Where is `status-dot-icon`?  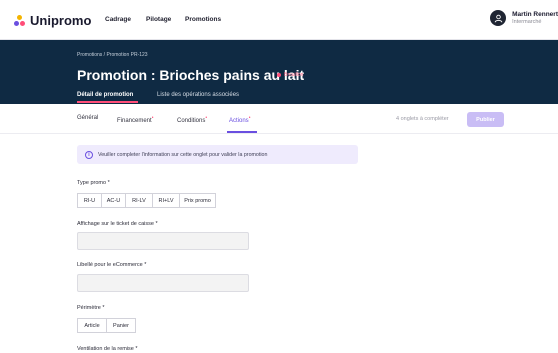
status-dot-icon is located at coordinates (279, 75).